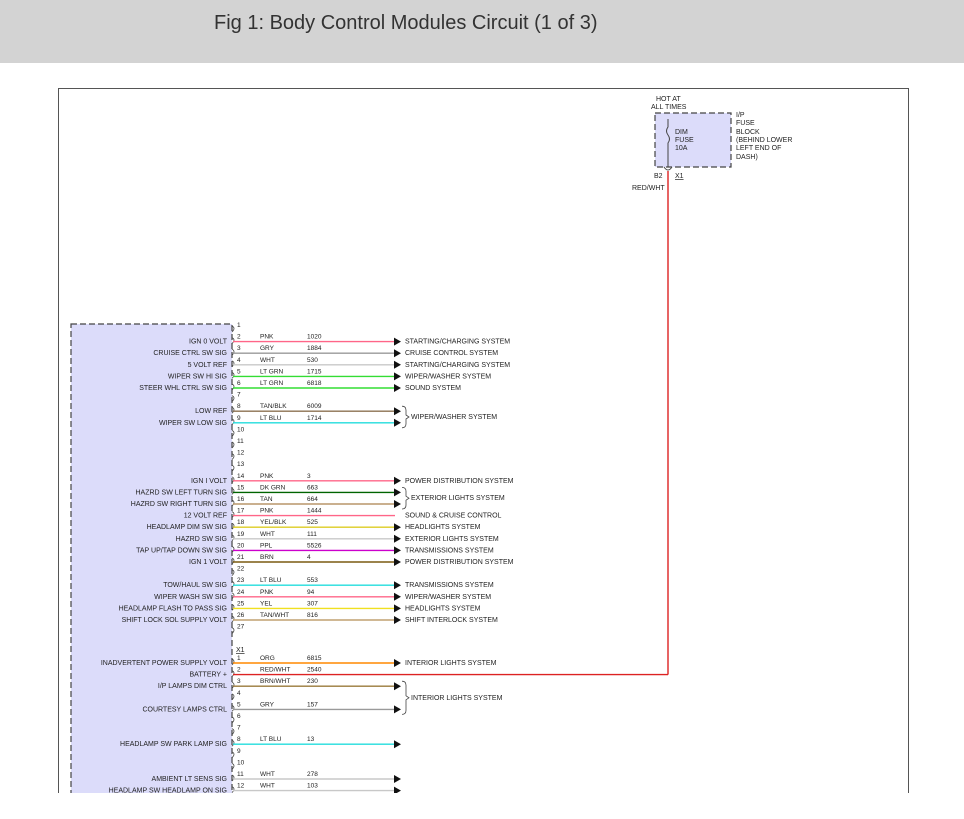  What do you see at coordinates (314, 670) in the screenshot?
I see `circuit-number-c2-2: 2540` at bounding box center [314, 670].